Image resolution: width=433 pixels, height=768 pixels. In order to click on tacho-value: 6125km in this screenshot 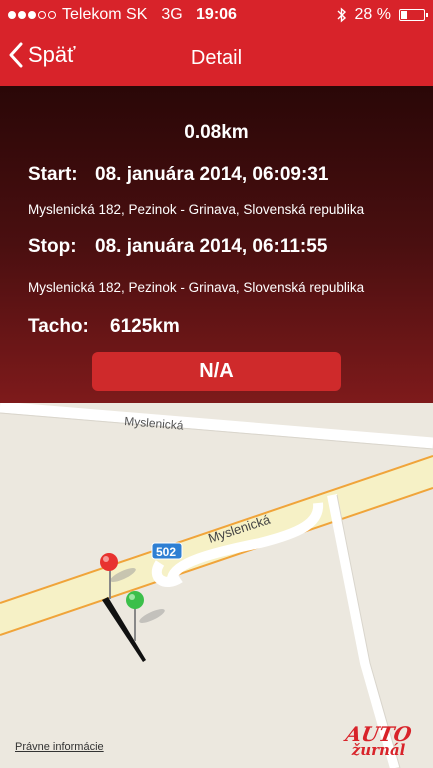, I will do `click(145, 326)`.